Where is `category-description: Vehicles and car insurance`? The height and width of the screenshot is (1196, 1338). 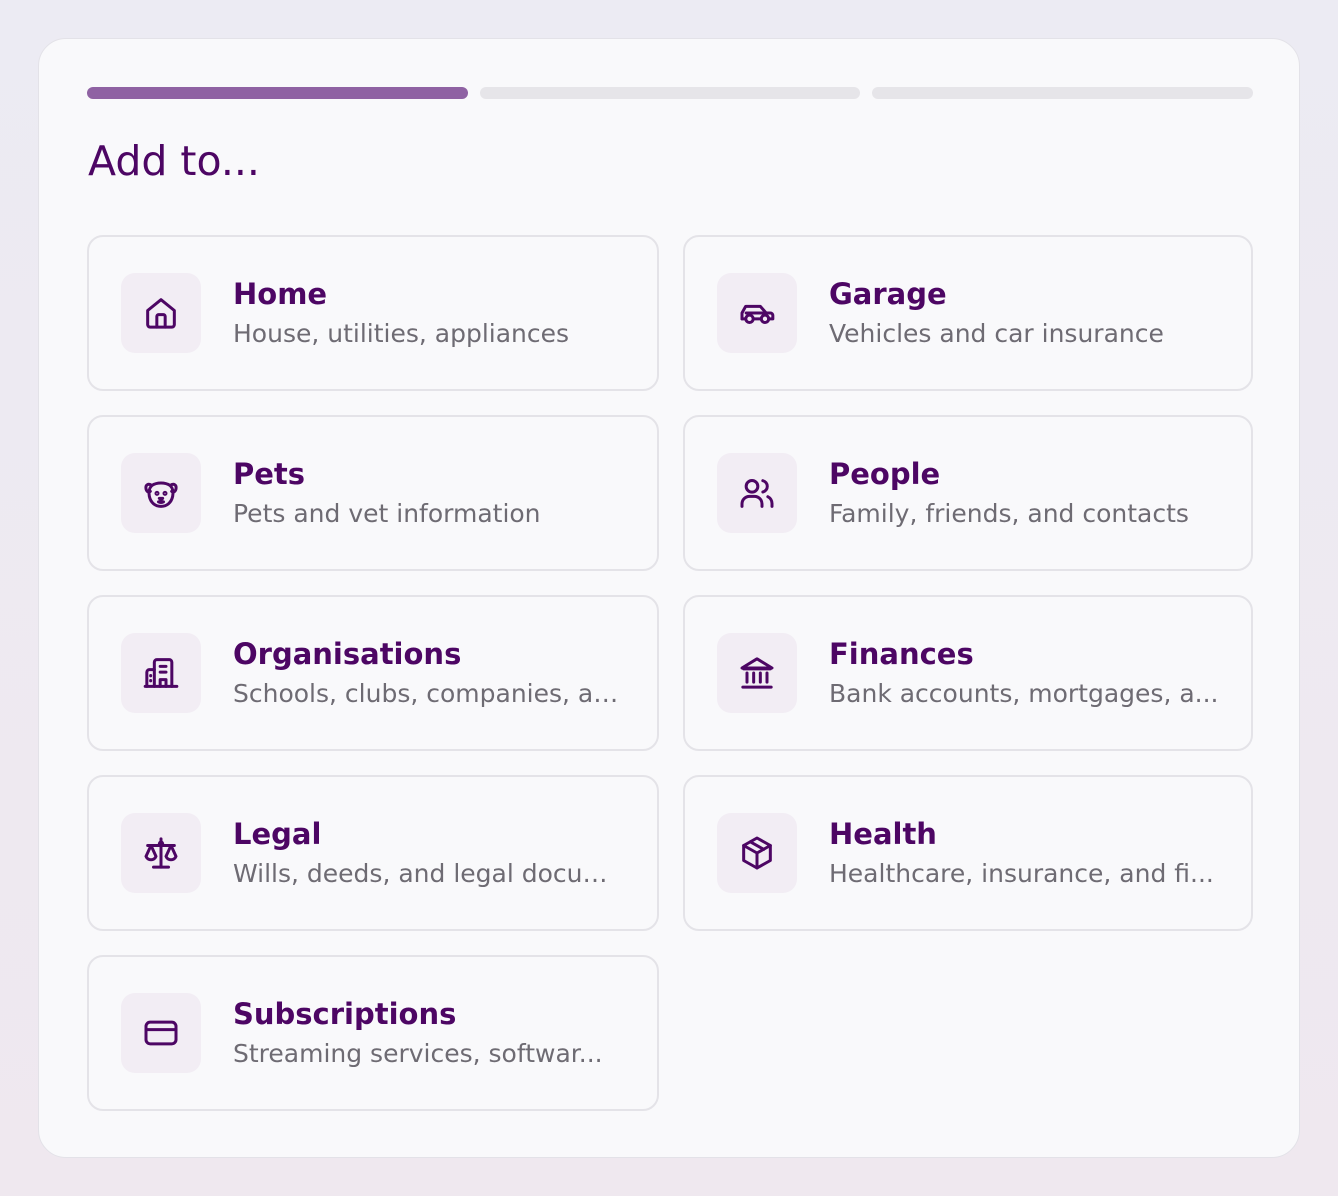
category-description: Vehicles and car insurance is located at coordinates (996, 333).